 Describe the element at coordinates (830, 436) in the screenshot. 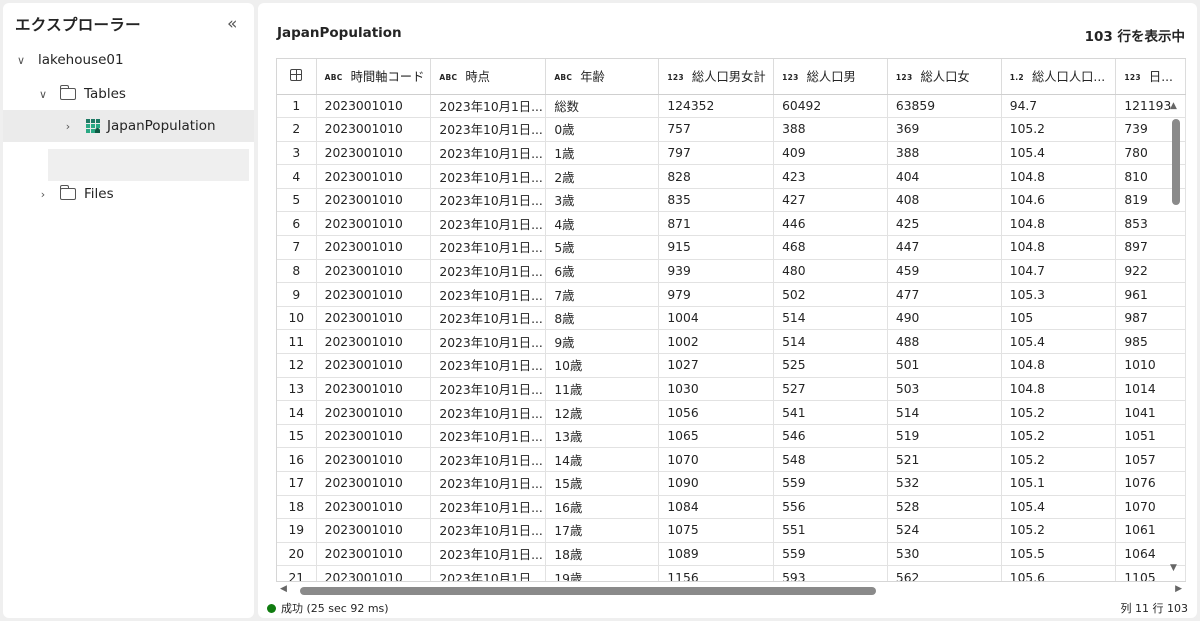

I see `table-cell: 546` at that location.